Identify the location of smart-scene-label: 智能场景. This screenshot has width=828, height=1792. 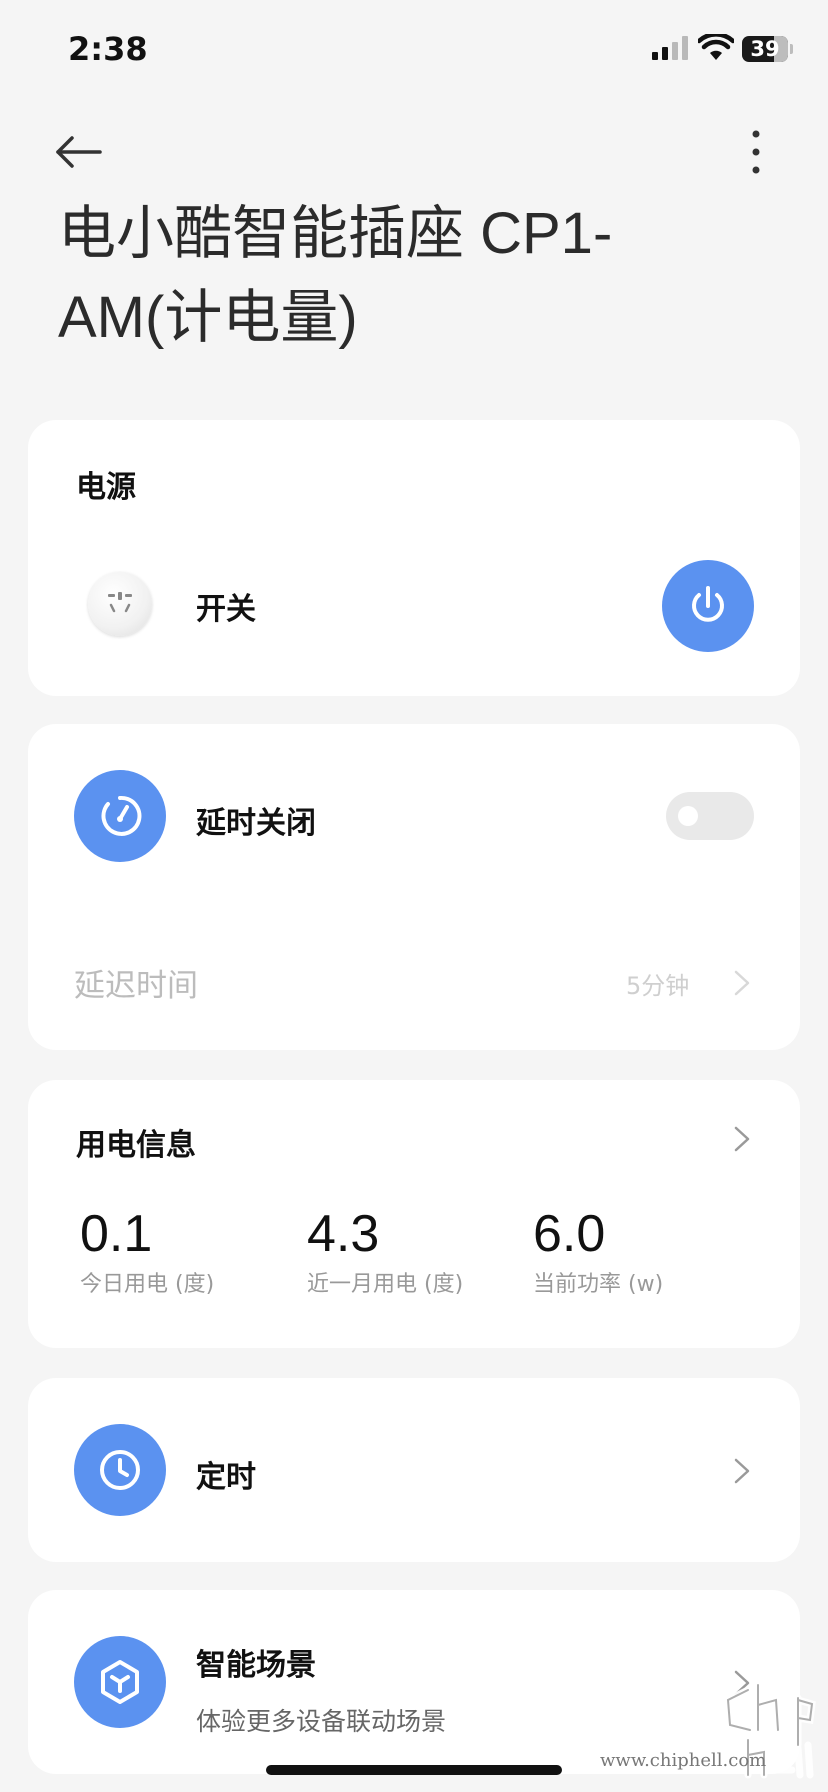
(256, 1665).